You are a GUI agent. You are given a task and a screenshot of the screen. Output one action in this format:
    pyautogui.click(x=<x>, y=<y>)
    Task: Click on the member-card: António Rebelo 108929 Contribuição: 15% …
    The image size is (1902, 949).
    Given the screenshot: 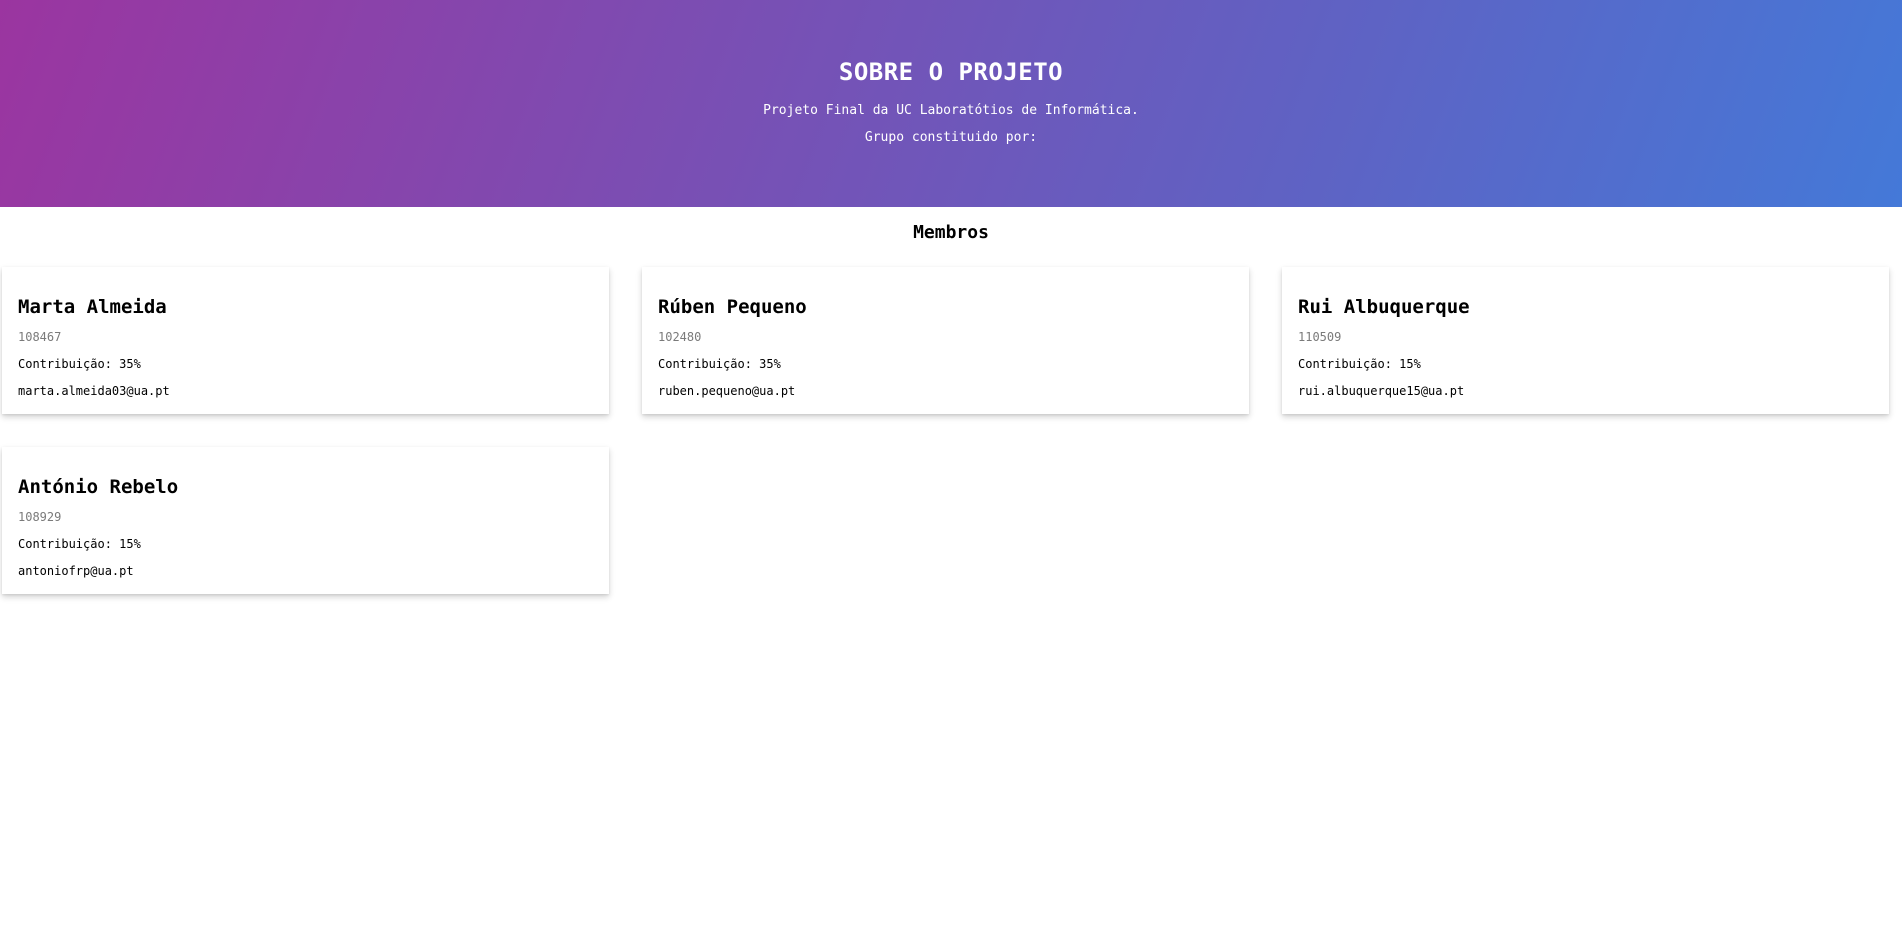 What is the action you would take?
    pyautogui.click(x=305, y=520)
    